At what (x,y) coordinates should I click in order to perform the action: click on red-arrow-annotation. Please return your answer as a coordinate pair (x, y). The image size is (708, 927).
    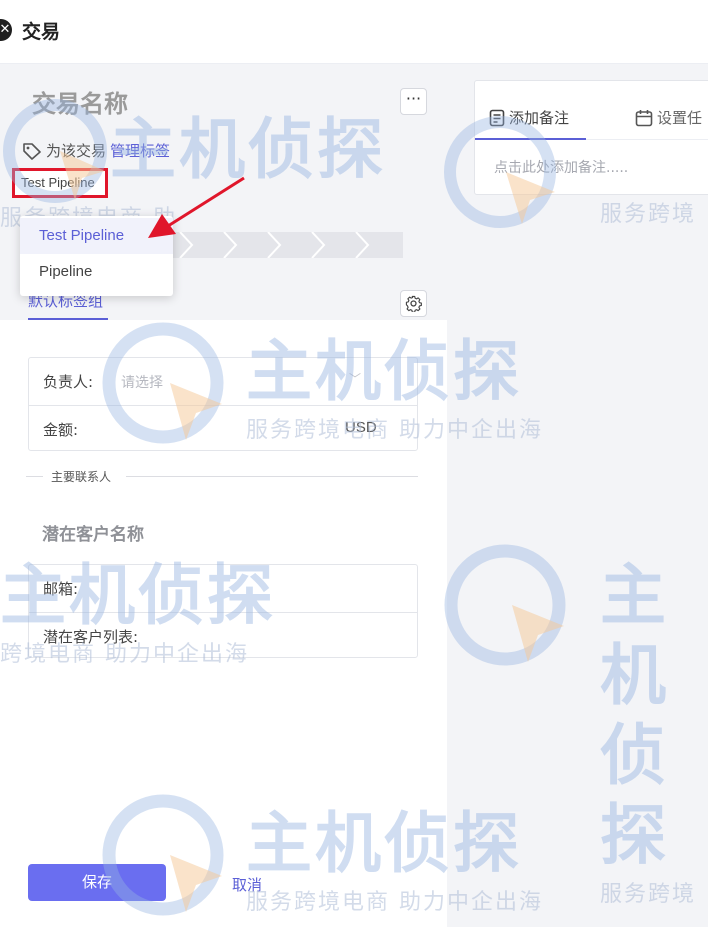
    Looking at the image, I should click on (196, 207).